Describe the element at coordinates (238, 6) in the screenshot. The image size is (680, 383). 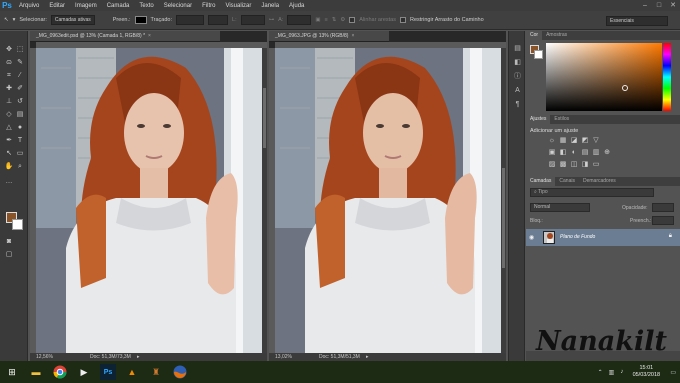
I see `menu-visualizar: Visualizar` at that location.